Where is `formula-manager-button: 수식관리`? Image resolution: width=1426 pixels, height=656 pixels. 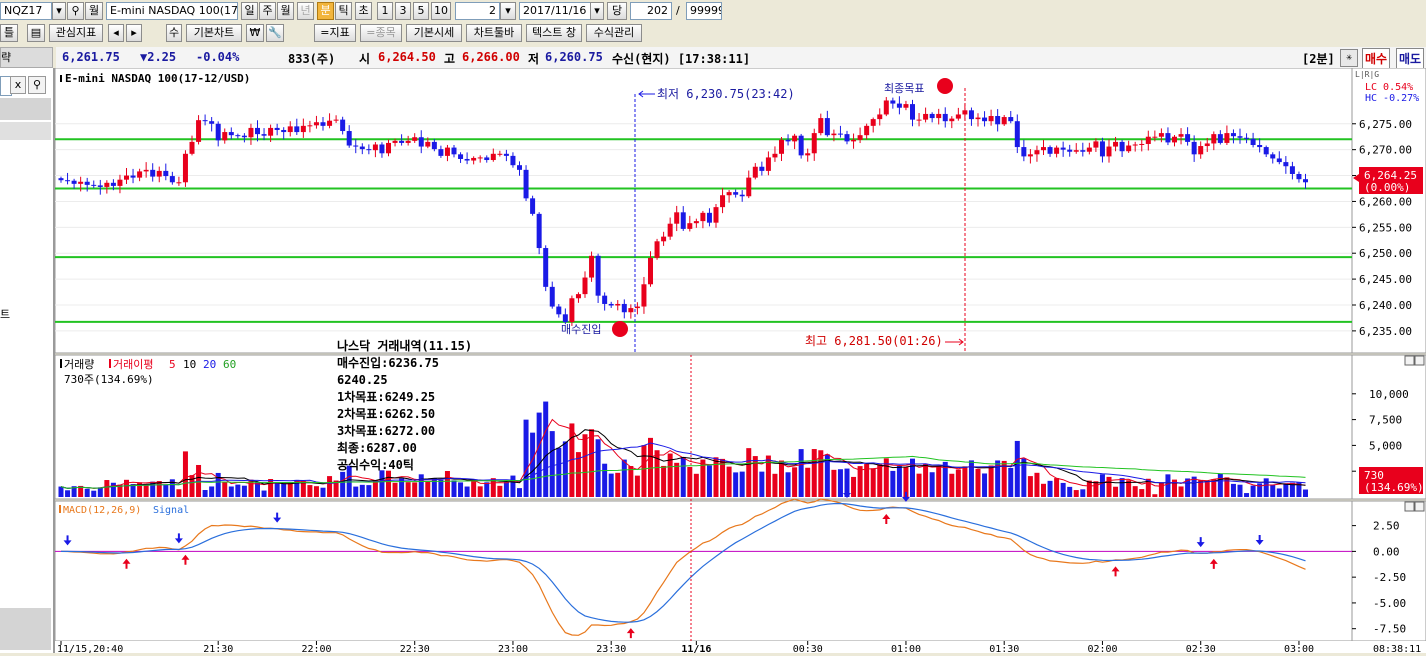
formula-manager-button: 수식관리 is located at coordinates (614, 33).